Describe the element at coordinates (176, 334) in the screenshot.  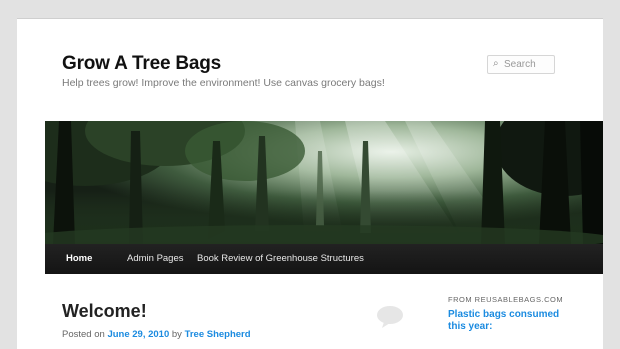
I see `by-label: by` at that location.